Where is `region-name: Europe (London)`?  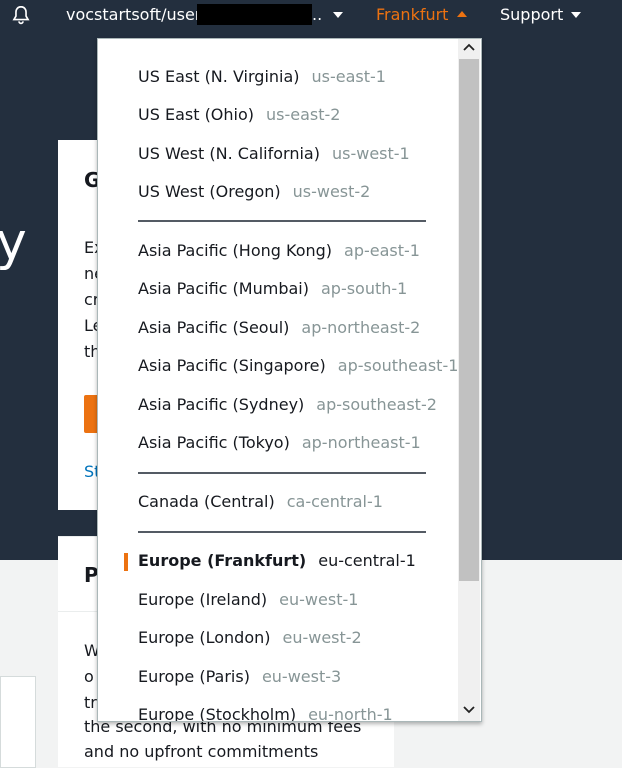 region-name: Europe (London) is located at coordinates (204, 637).